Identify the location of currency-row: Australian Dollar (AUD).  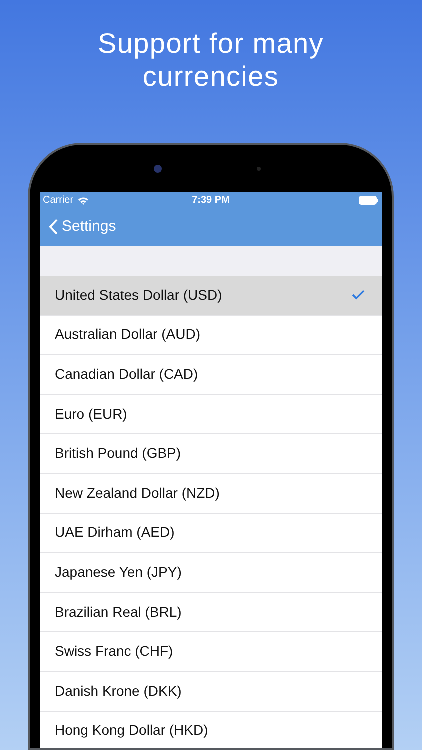
(211, 336).